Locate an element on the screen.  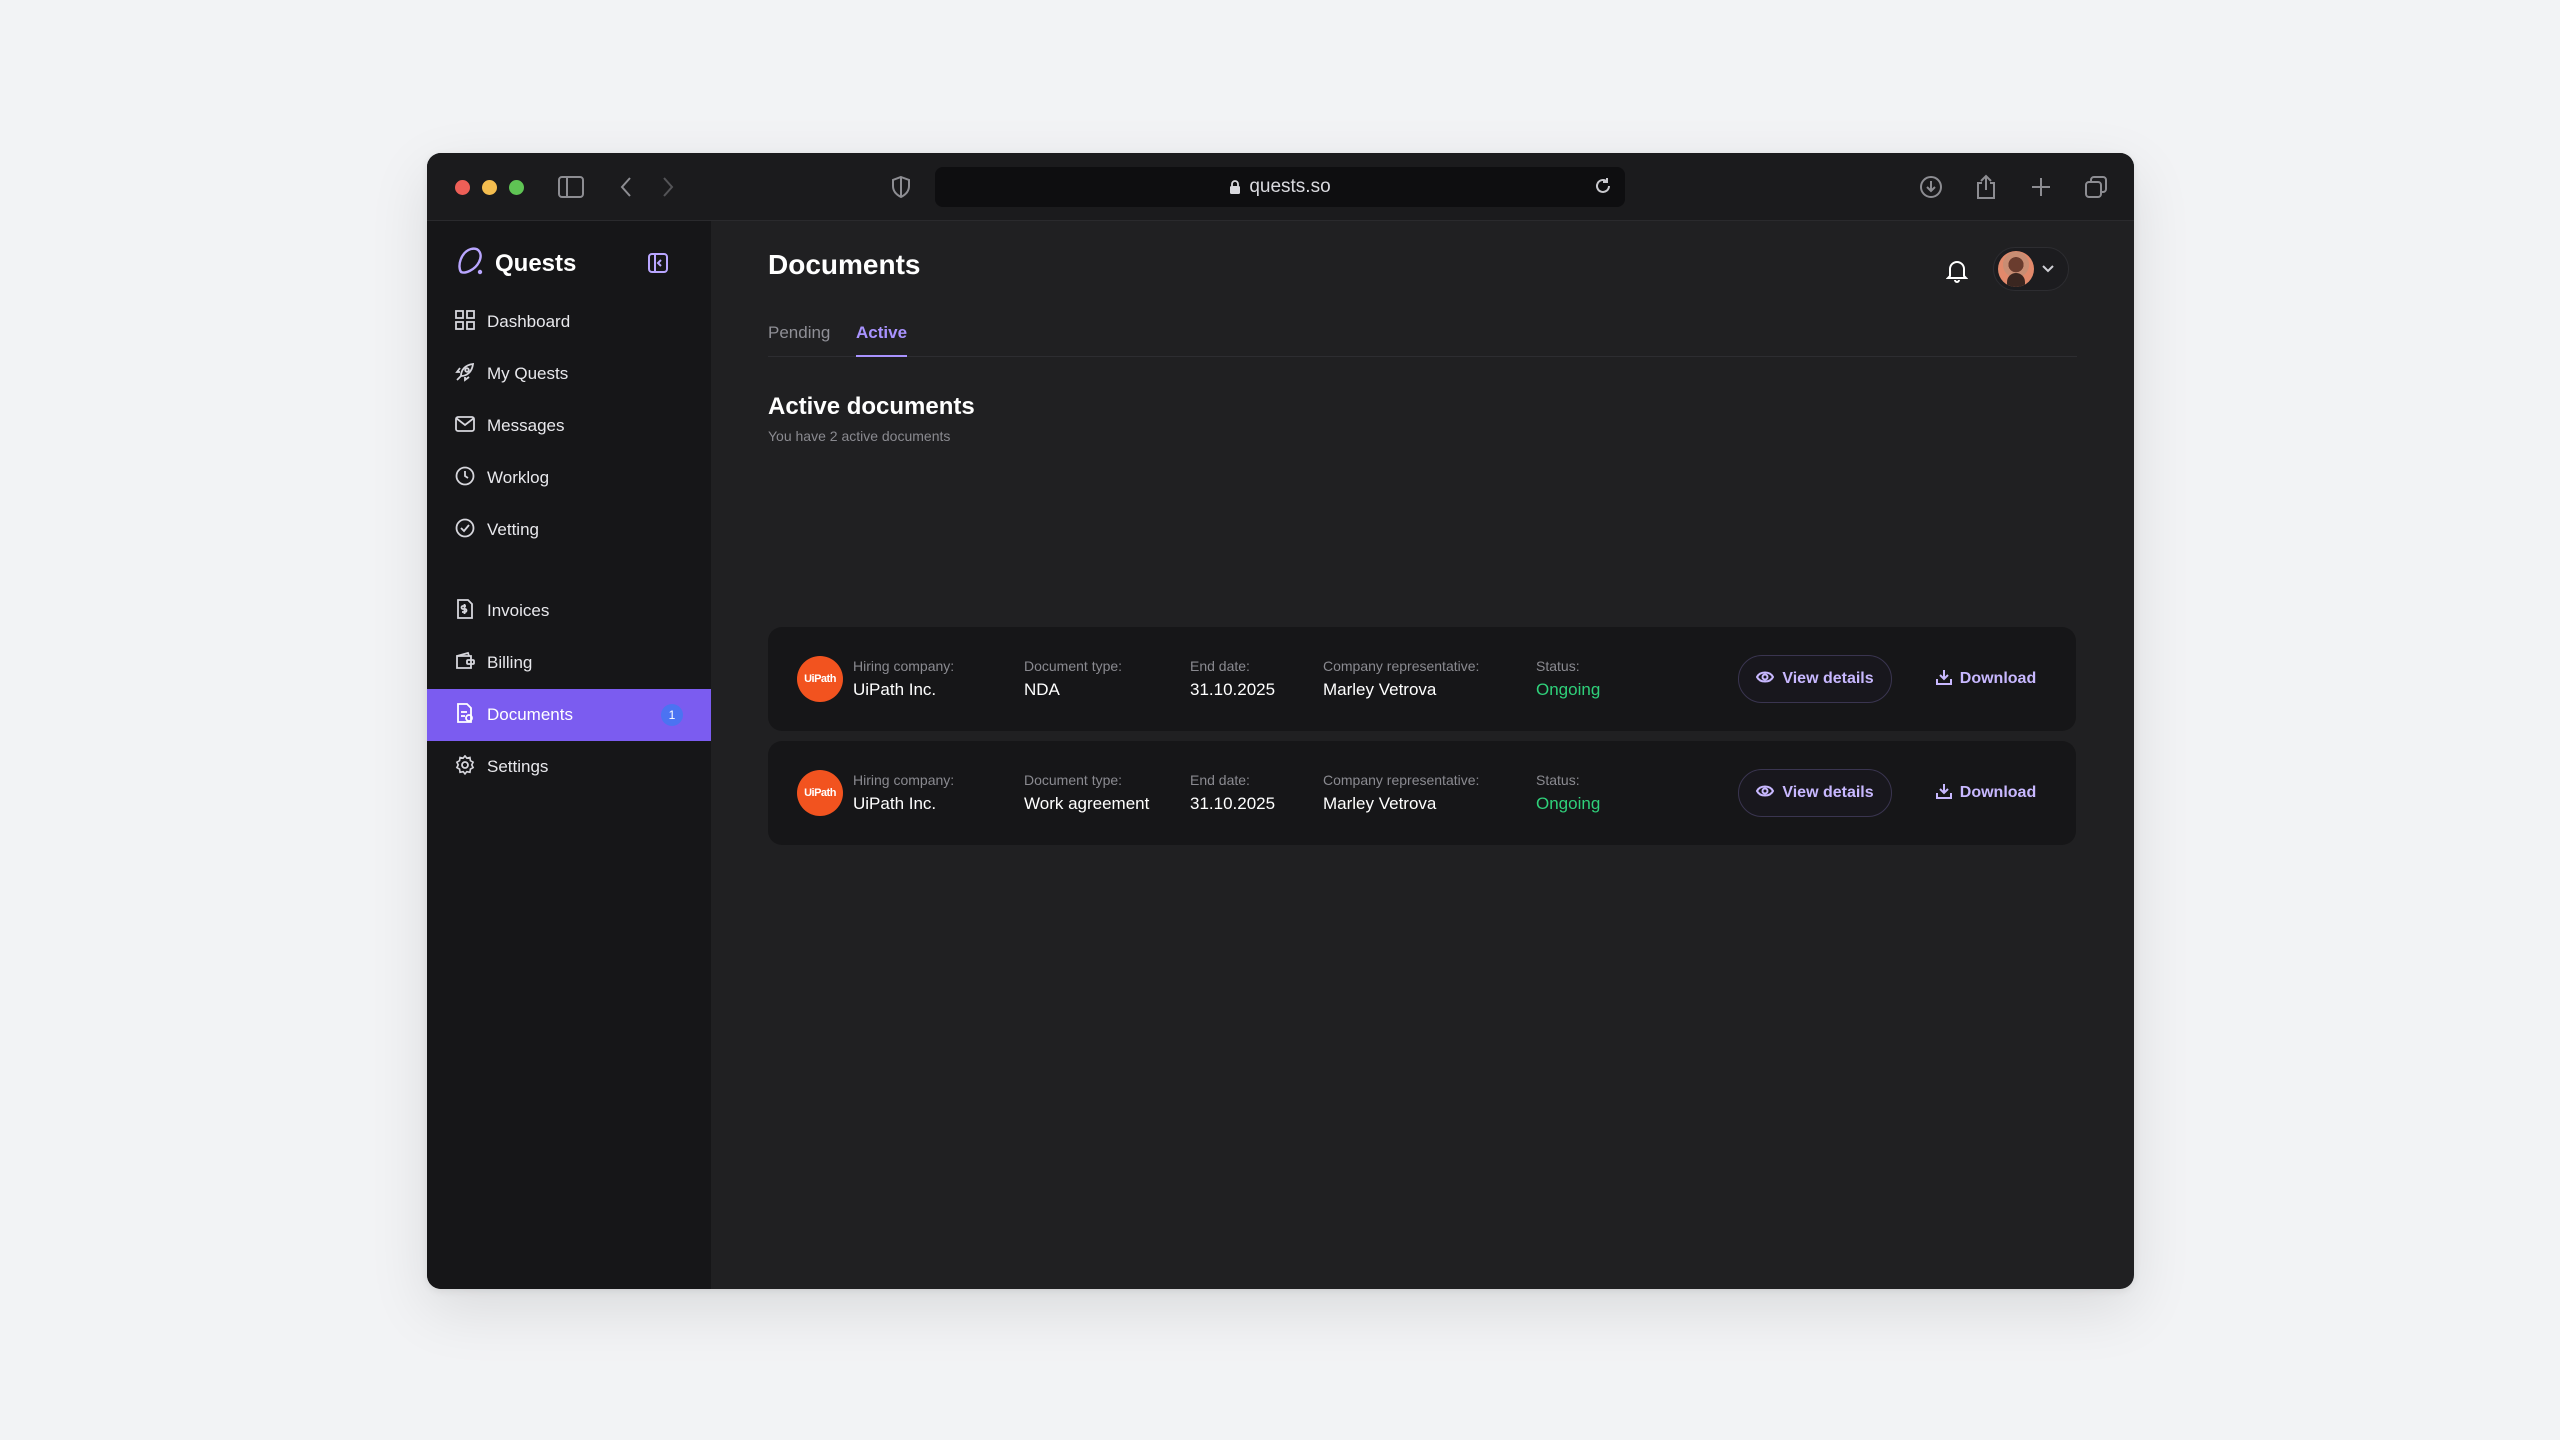
invoice-icon is located at coordinates (465, 611).